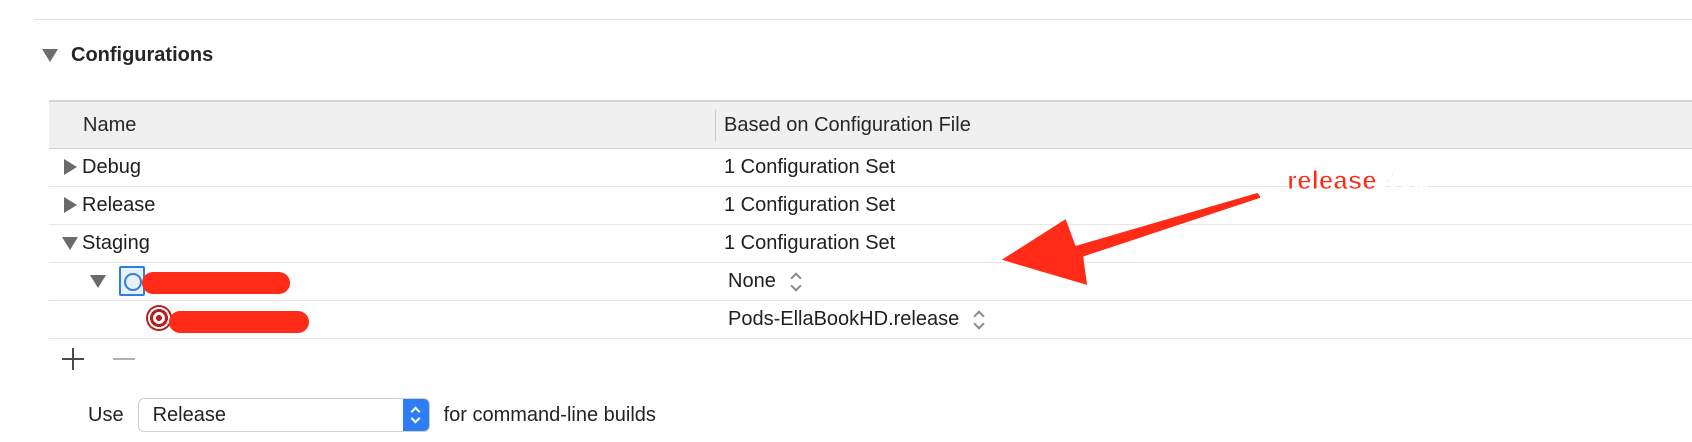 Image resolution: width=1692 pixels, height=442 pixels. I want to click on target-icon, so click(159, 318).